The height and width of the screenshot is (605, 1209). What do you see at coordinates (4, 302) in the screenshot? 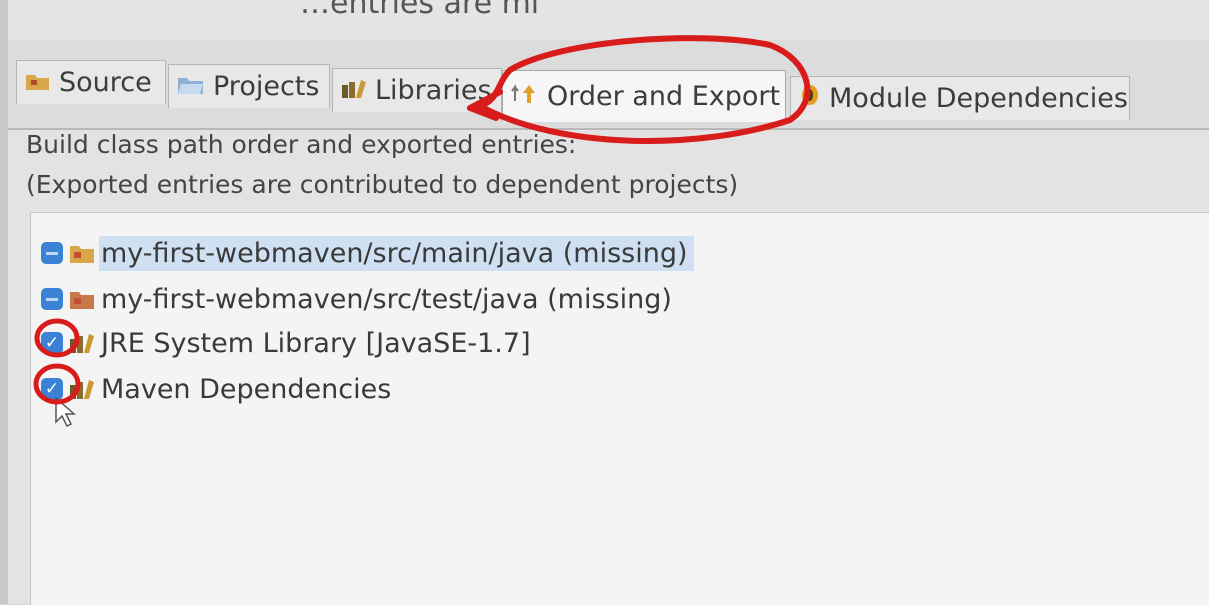
I see `window-edge` at bounding box center [4, 302].